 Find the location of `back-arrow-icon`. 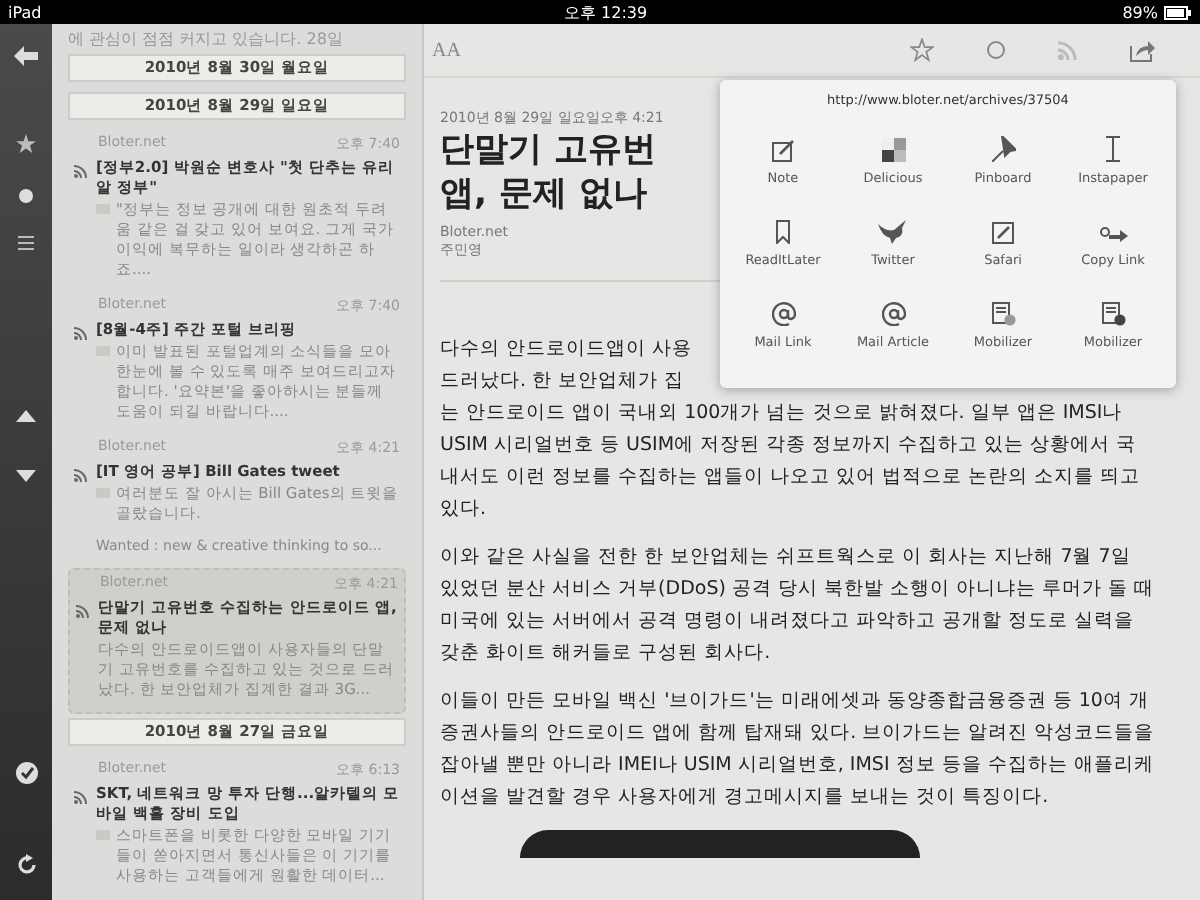

back-arrow-icon is located at coordinates (26, 56).